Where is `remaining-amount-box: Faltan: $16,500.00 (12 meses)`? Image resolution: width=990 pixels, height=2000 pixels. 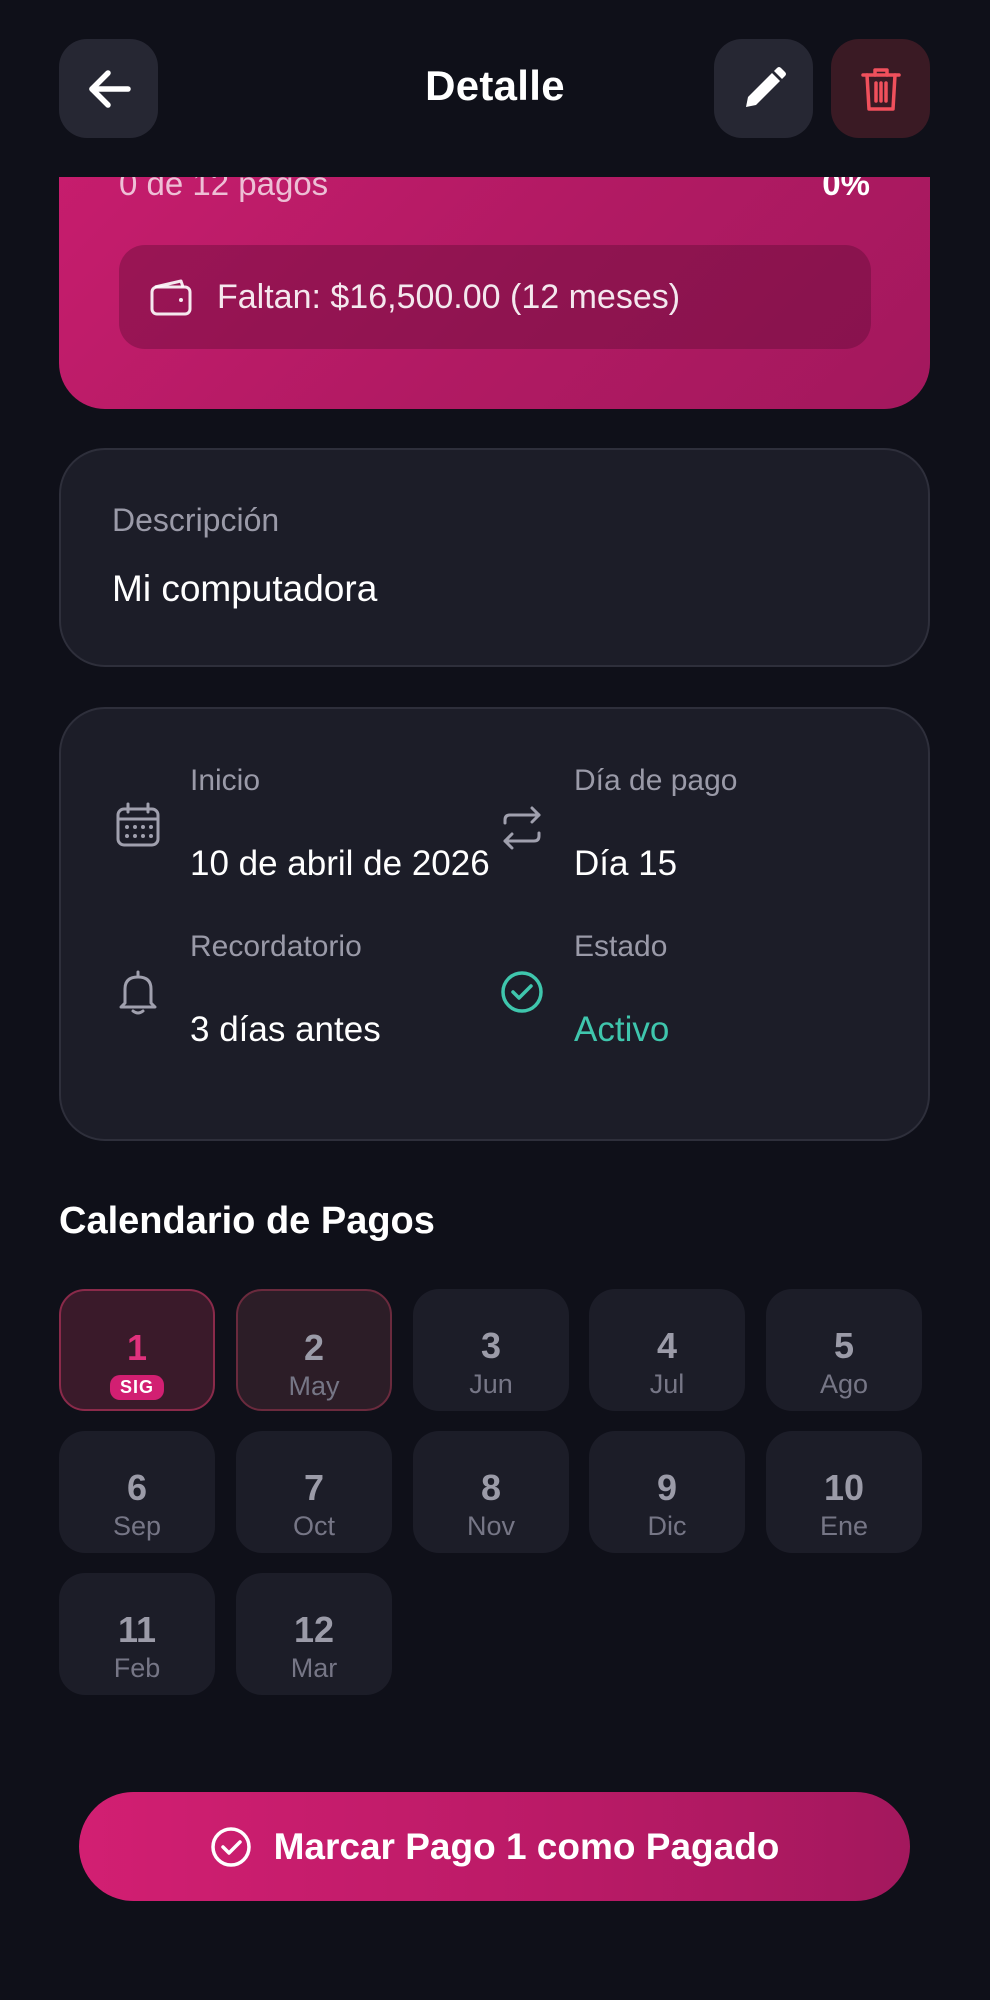
remaining-amount-box: Faltan: $16,500.00 (12 meses) is located at coordinates (495, 297).